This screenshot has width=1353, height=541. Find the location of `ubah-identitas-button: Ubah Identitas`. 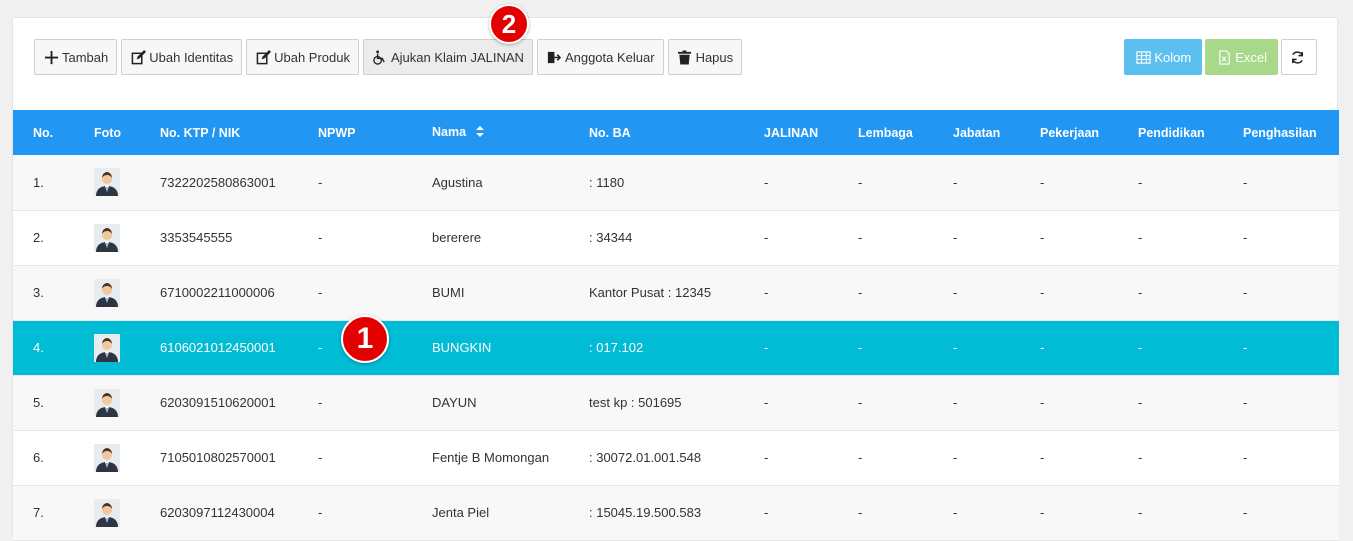

ubah-identitas-button: Ubah Identitas is located at coordinates (182, 57).